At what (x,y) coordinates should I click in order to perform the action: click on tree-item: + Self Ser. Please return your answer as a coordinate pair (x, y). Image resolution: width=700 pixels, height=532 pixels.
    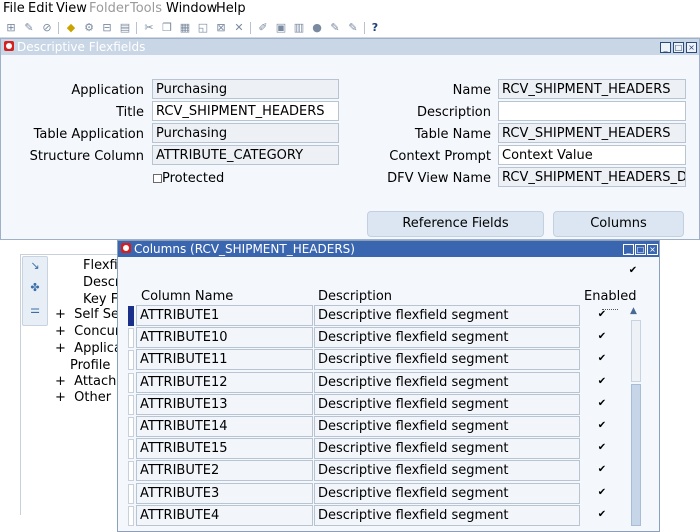
    Looking at the image, I should click on (89, 314).